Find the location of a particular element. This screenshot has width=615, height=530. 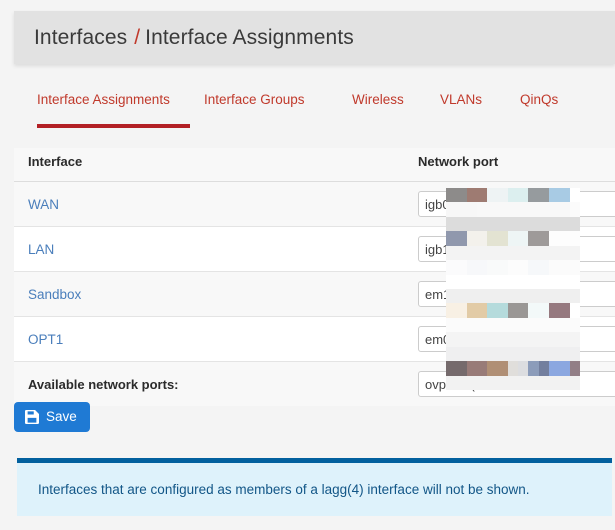

interface-cell: LAN is located at coordinates (209, 249).